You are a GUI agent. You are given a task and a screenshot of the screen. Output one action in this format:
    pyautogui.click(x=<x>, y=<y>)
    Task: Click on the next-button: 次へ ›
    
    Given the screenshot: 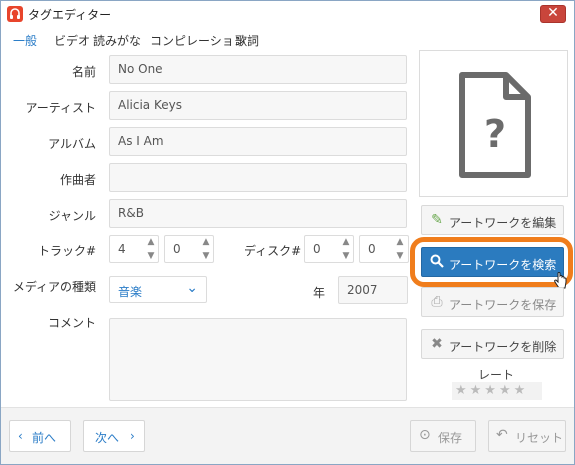 What is the action you would take?
    pyautogui.click(x=114, y=436)
    